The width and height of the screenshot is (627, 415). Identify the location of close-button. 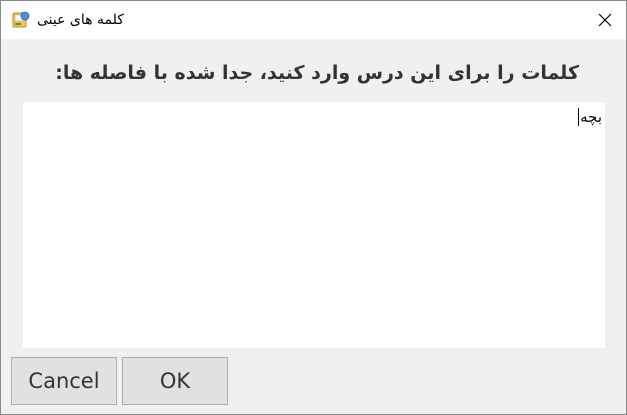
(604, 20).